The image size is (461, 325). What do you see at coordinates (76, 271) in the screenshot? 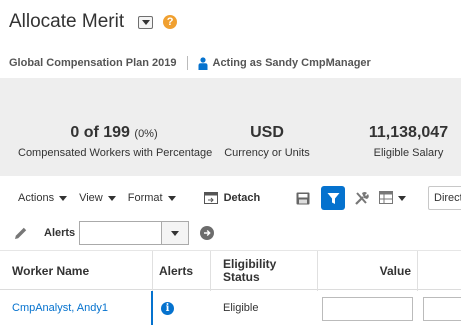
I see `column-header-worker-name: Worker Name` at bounding box center [76, 271].